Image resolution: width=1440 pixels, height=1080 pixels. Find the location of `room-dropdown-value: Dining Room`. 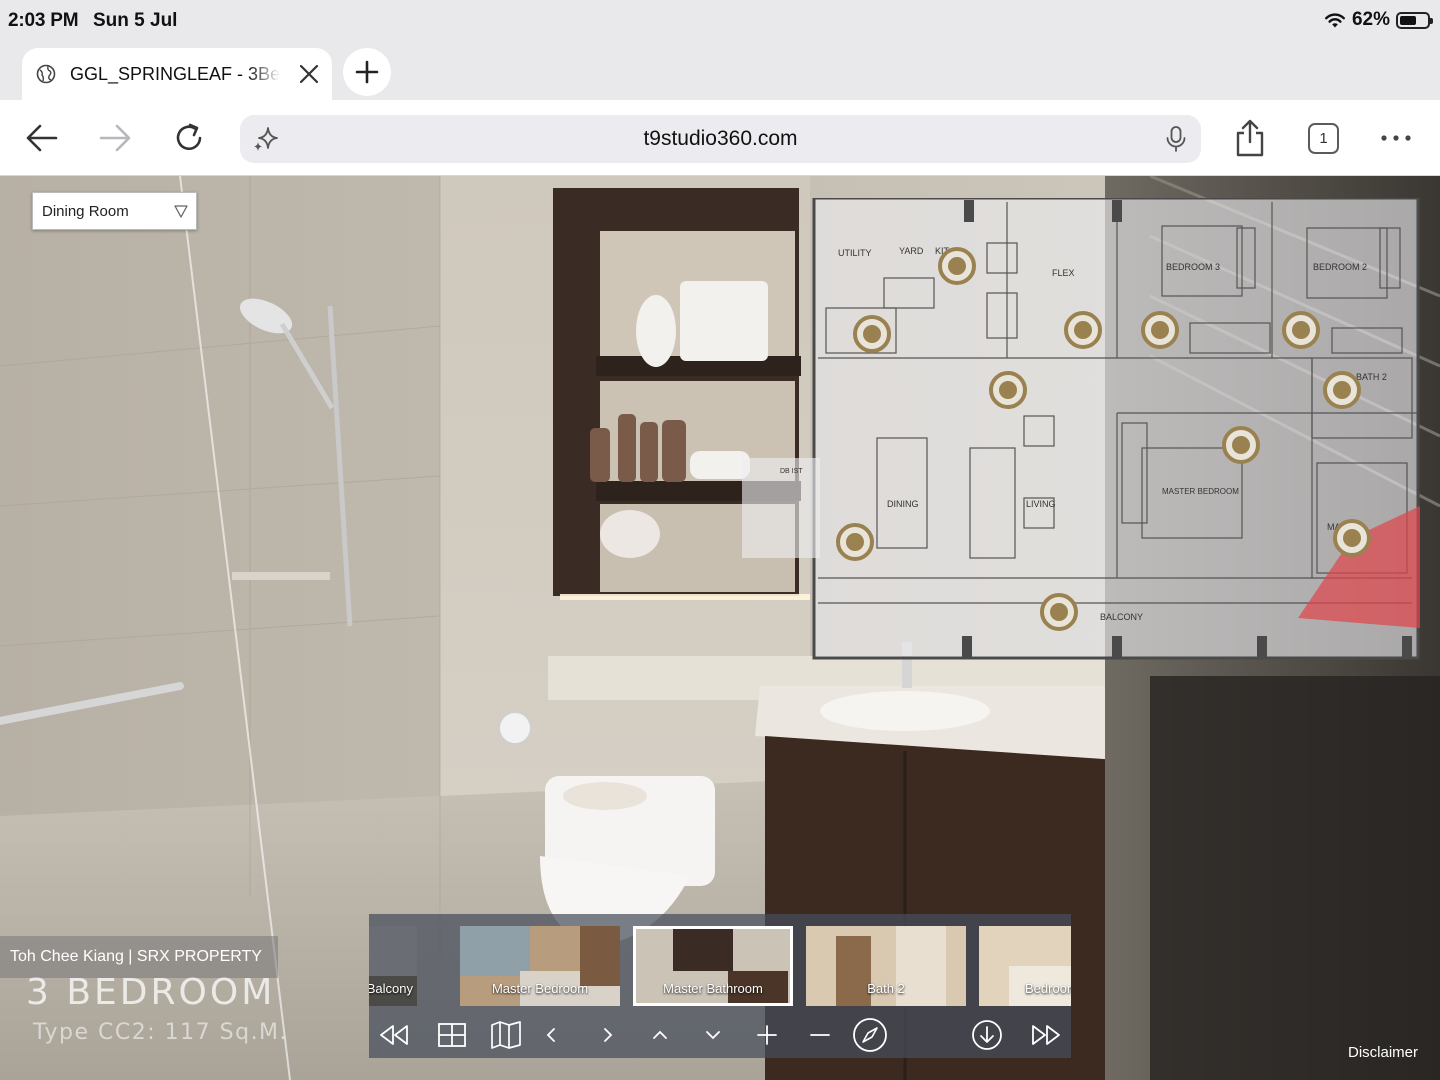

room-dropdown-value: Dining Room is located at coordinates (85, 211).